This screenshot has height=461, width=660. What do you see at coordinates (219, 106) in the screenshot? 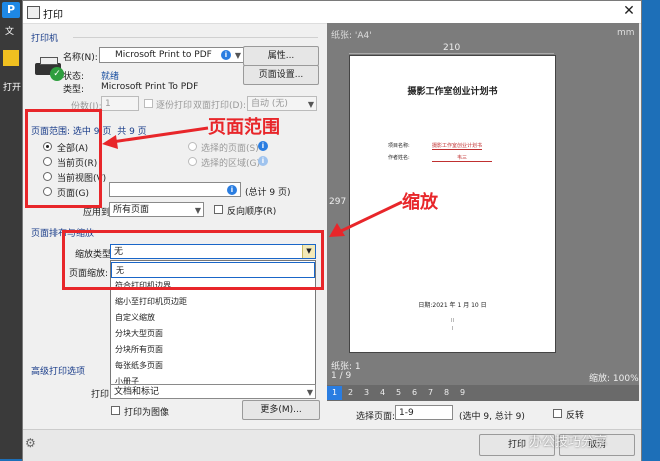
I see `duplex-label: 双面打印(D):` at bounding box center [219, 106].